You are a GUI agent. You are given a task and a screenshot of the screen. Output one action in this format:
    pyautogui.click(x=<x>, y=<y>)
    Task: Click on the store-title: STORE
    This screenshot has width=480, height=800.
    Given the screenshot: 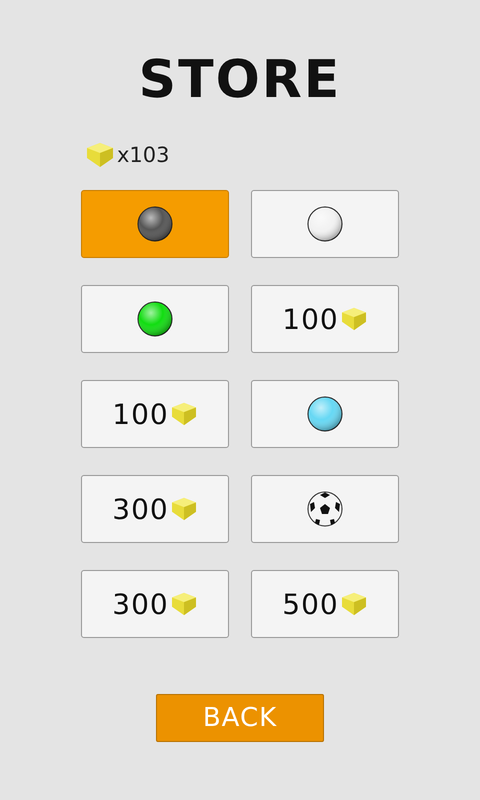 What is the action you would take?
    pyautogui.click(x=240, y=80)
    